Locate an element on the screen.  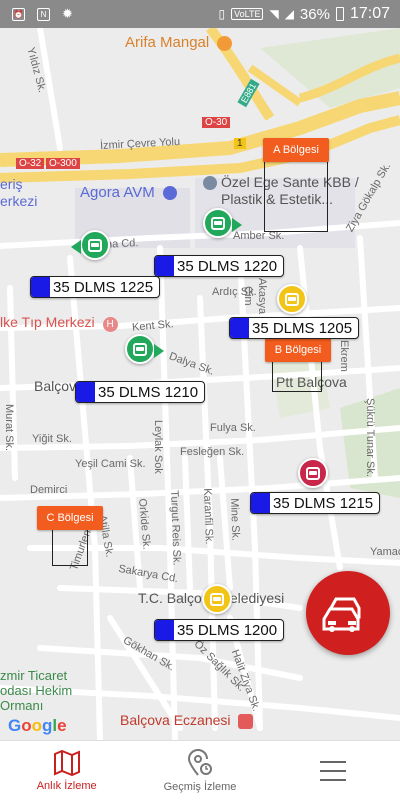
cars-icon is located at coordinates (341, 614).